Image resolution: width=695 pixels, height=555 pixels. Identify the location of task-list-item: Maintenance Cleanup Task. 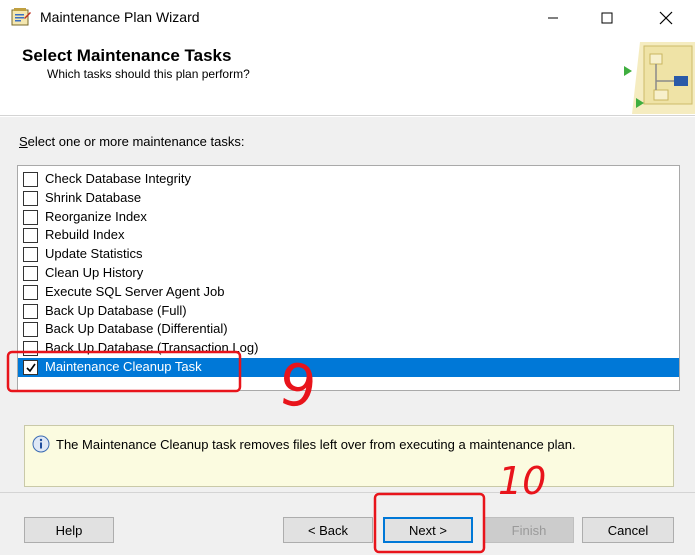
(348, 367).